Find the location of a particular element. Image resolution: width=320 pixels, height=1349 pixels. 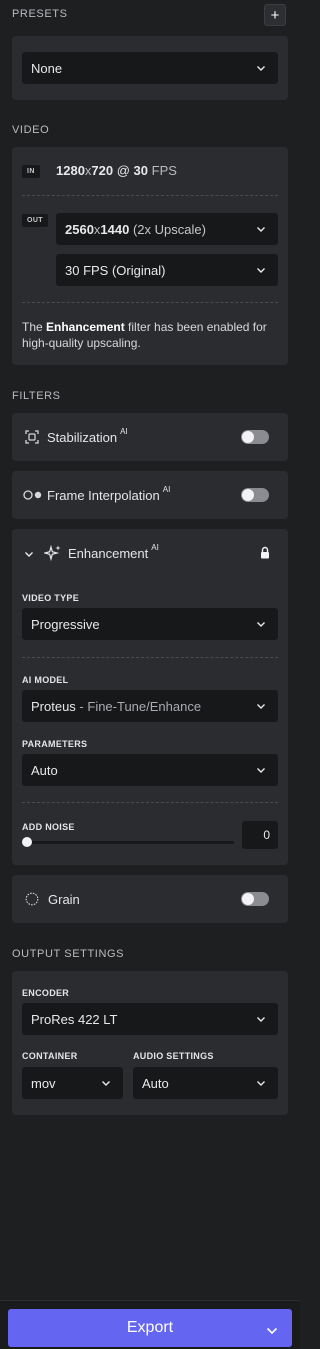

output-fps-select: 30 FPS (Original) is located at coordinates (167, 270).